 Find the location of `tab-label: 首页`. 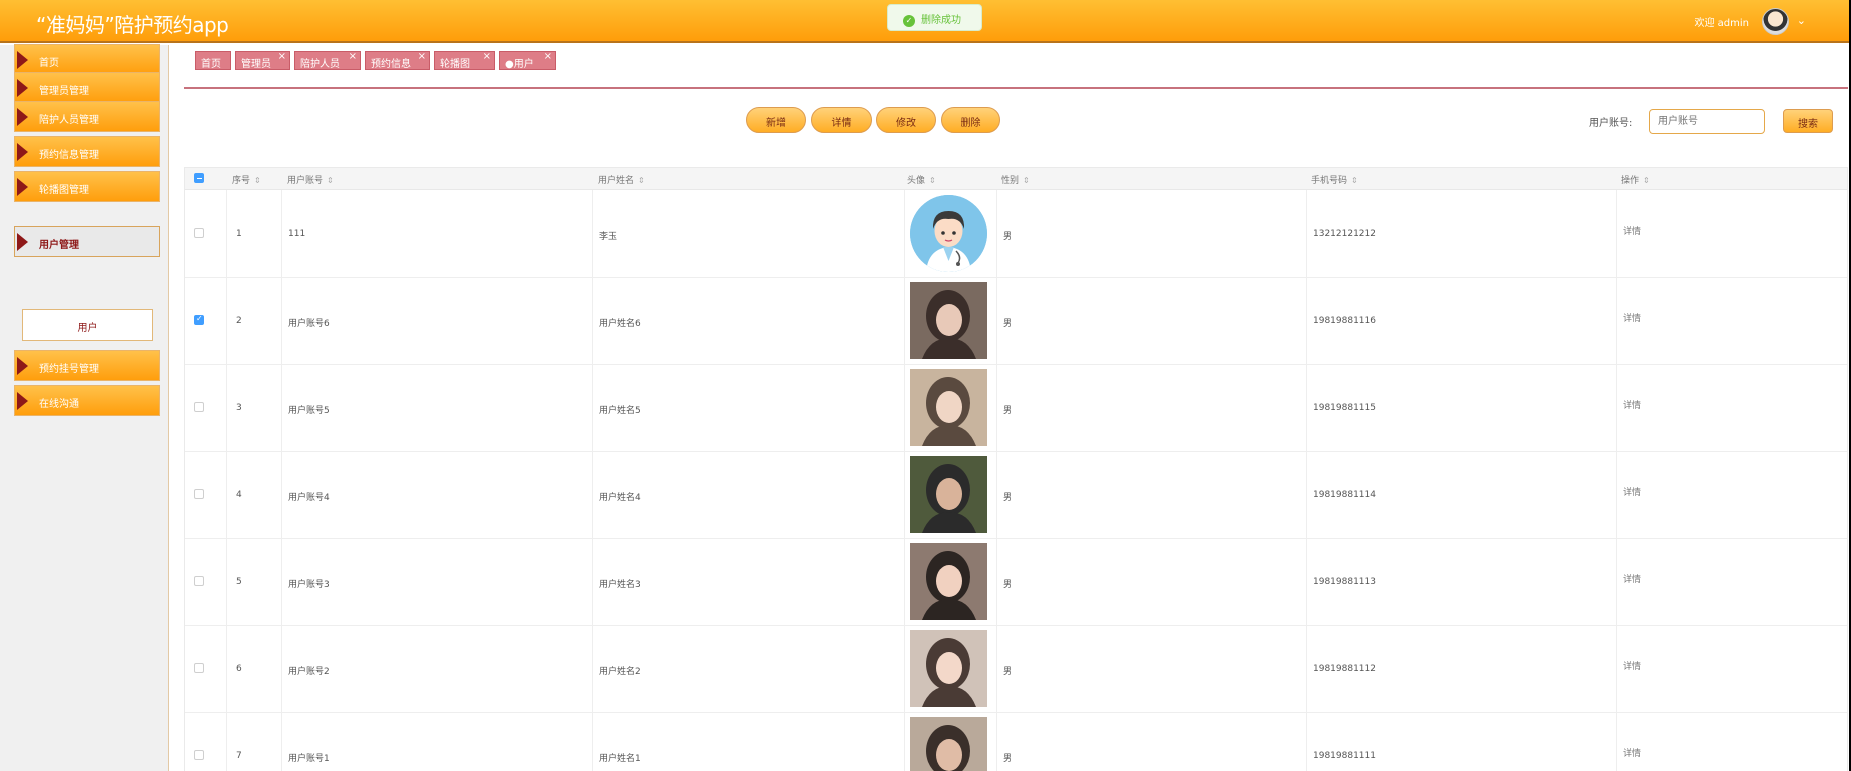

tab-label: 首页 is located at coordinates (211, 64).